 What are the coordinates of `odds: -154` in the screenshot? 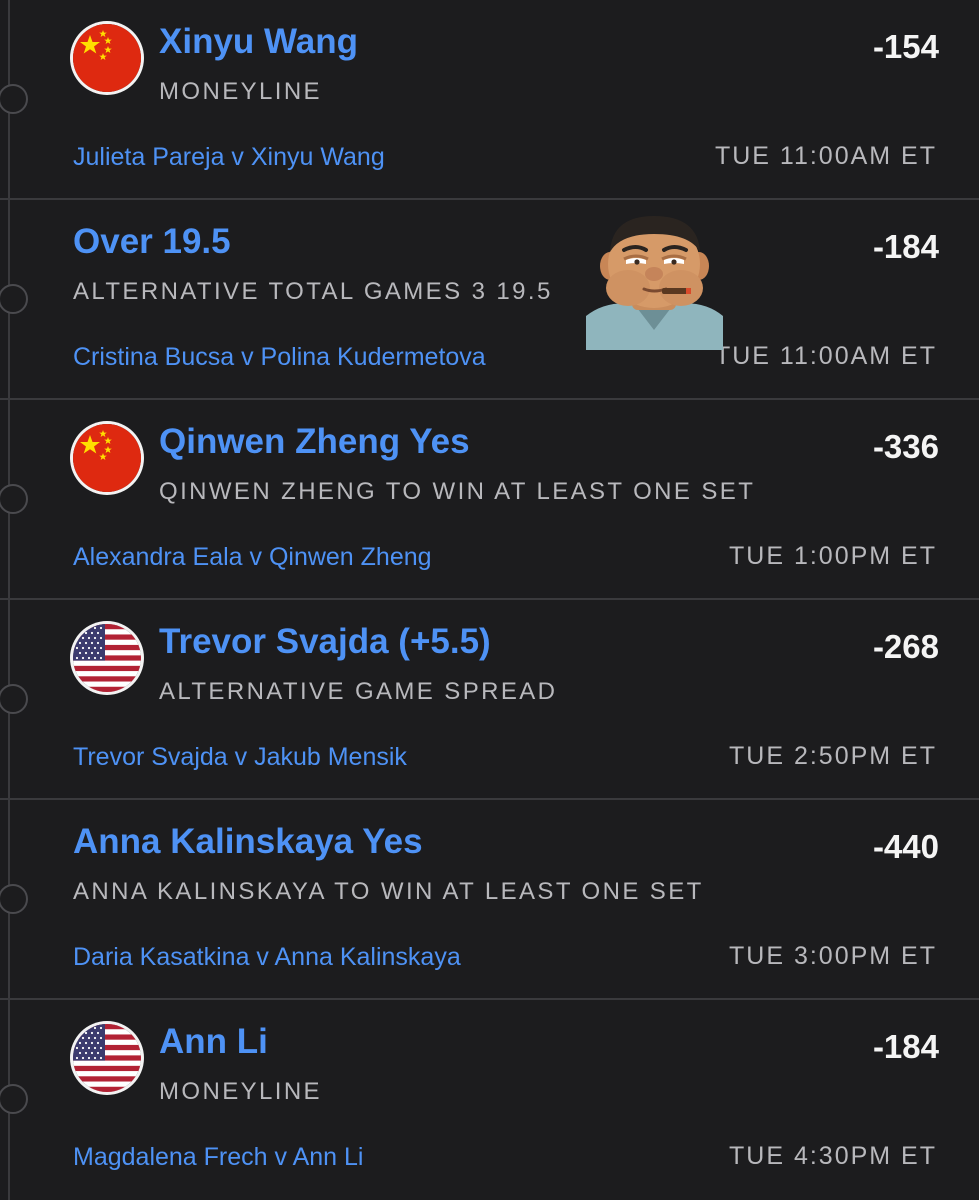 It's located at (905, 46).